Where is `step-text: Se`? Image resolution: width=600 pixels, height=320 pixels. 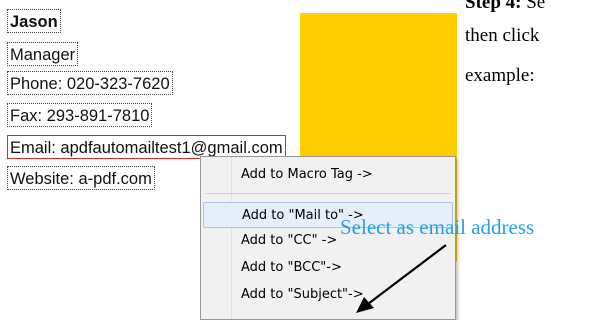 step-text: Se is located at coordinates (533, 6).